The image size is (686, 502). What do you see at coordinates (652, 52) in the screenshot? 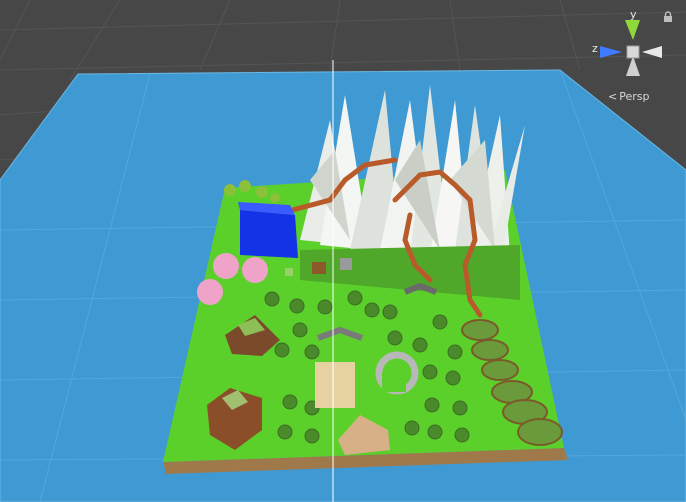
I see `x-axis-cone-icon` at bounding box center [652, 52].